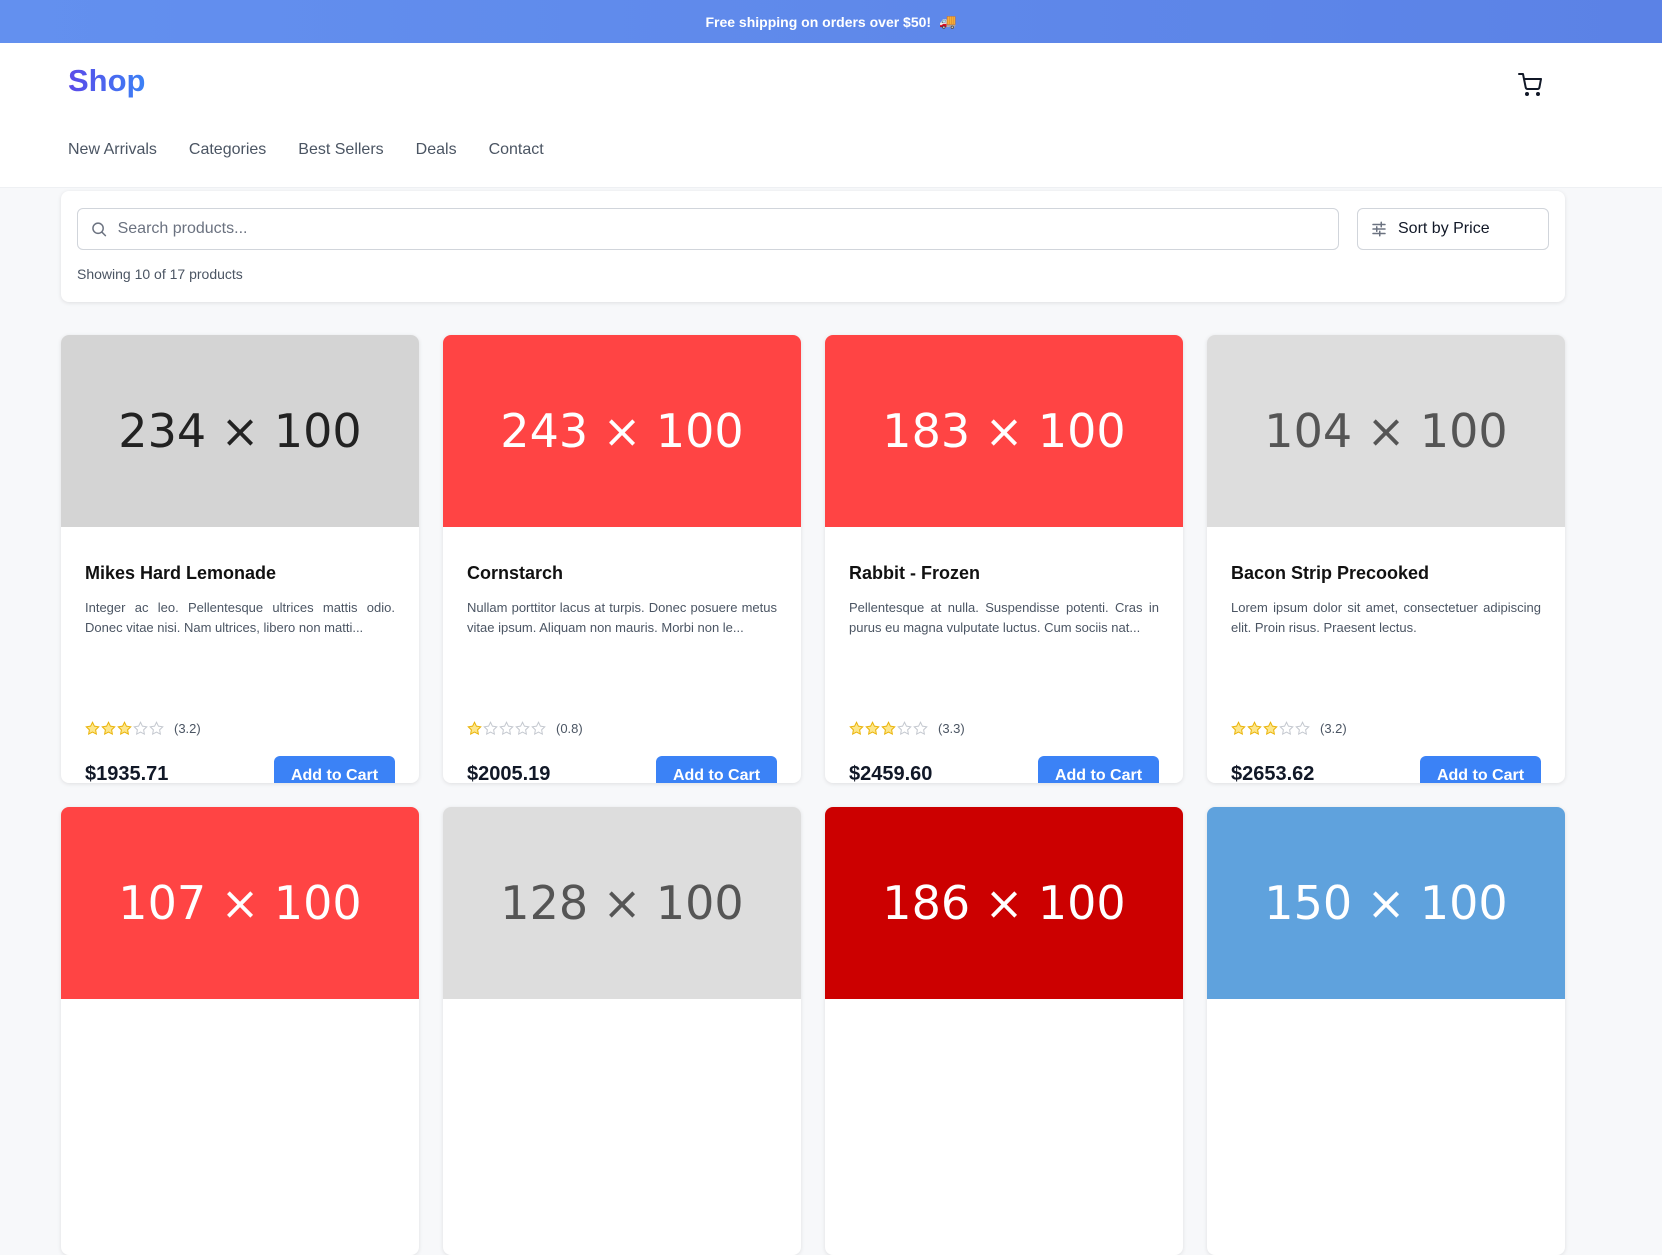 The image size is (1662, 1255). I want to click on search-icon, so click(99, 229).